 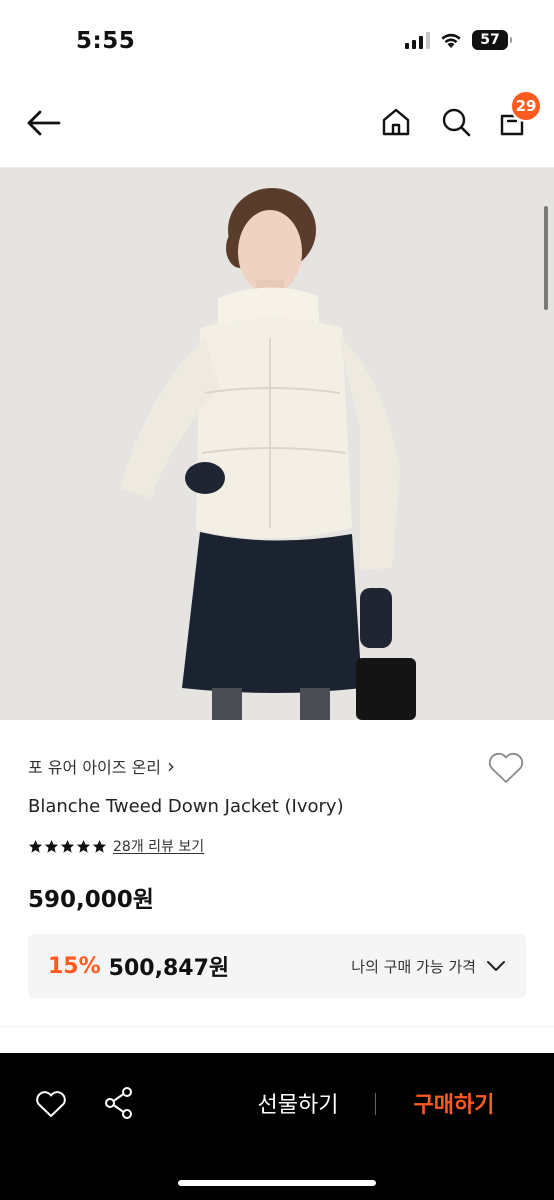 What do you see at coordinates (169, 968) in the screenshot?
I see `discount-price: 500,847원` at bounding box center [169, 968].